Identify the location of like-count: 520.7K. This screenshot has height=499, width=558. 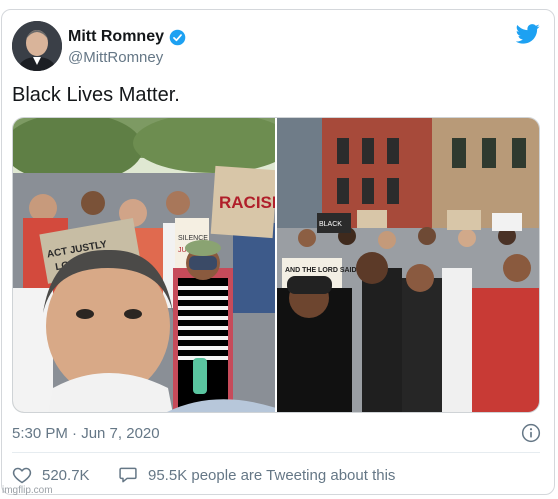
(66, 475).